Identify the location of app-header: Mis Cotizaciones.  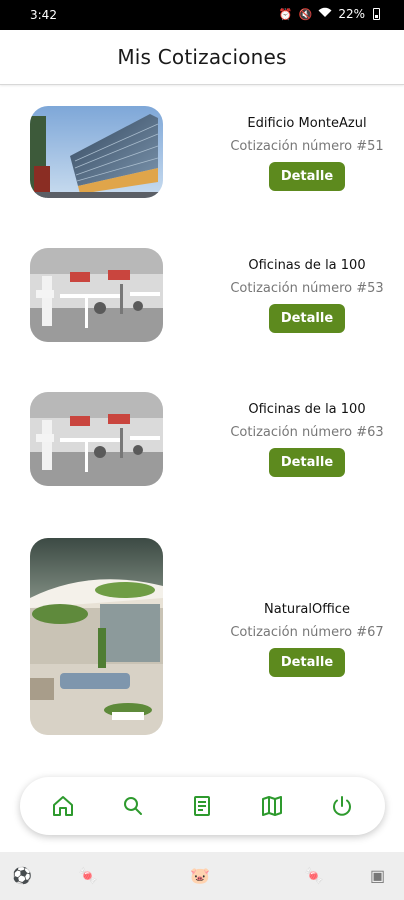
(202, 57).